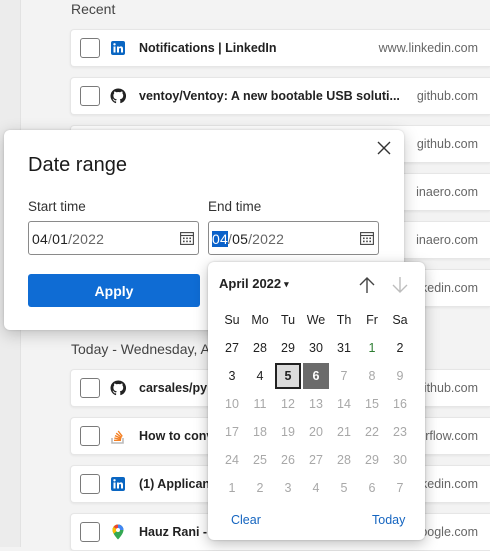 This screenshot has width=490, height=551. I want to click on weekday-header: Mo, so click(260, 320).